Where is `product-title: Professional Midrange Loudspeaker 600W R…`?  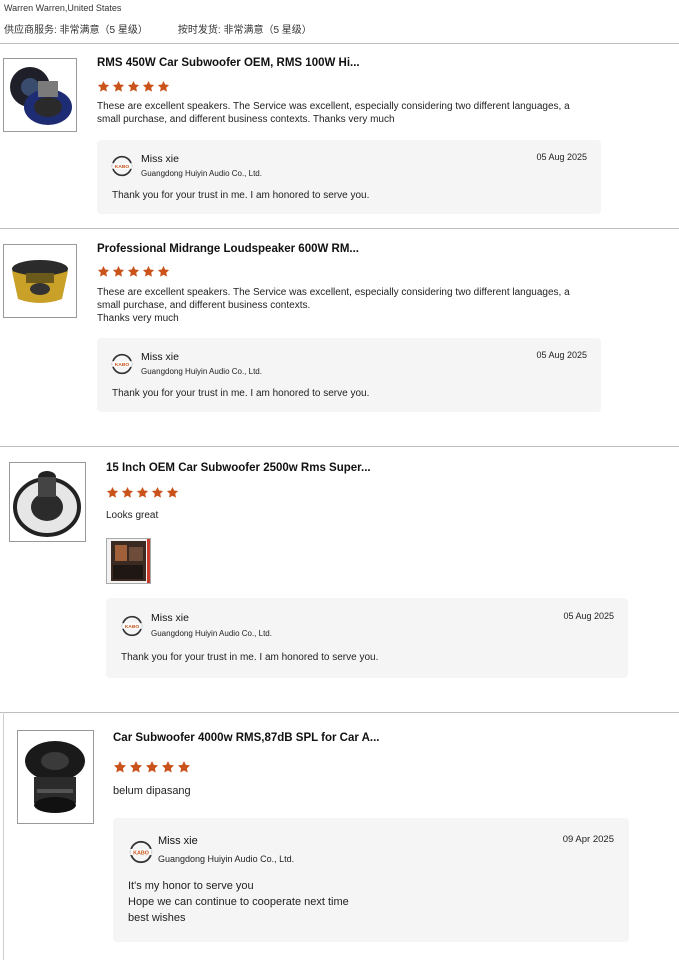 product-title: Professional Midrange Loudspeaker 600W R… is located at coordinates (228, 249).